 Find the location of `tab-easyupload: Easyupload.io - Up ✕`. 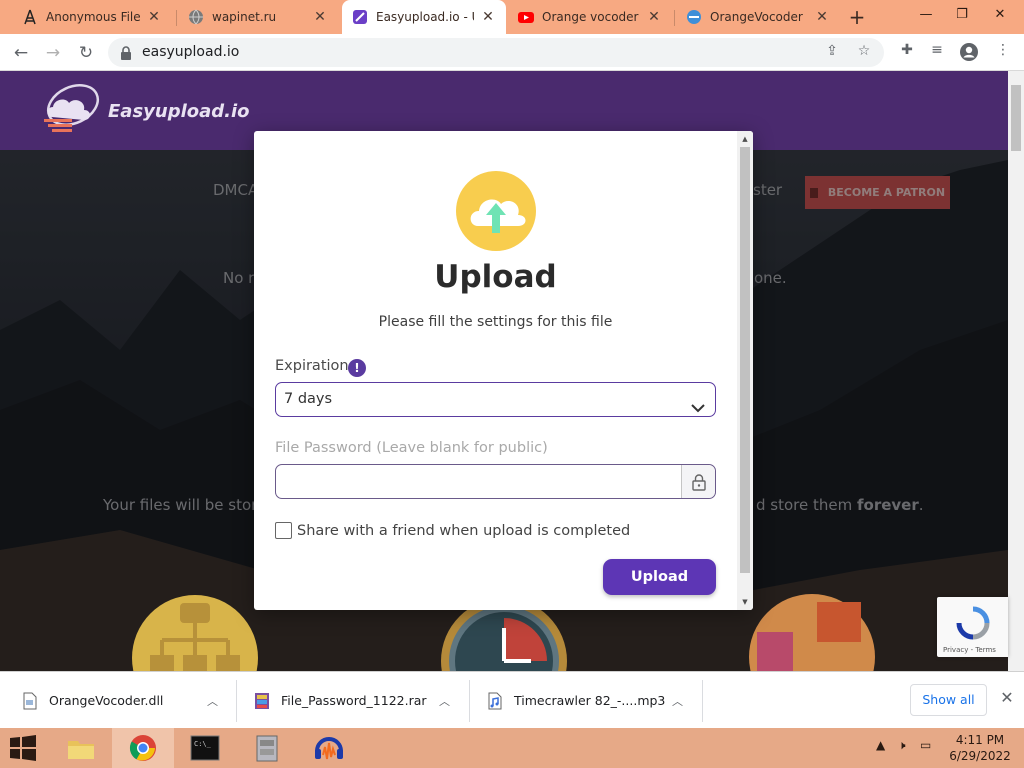

tab-easyupload: Easyupload.io - Up ✕ is located at coordinates (424, 17).